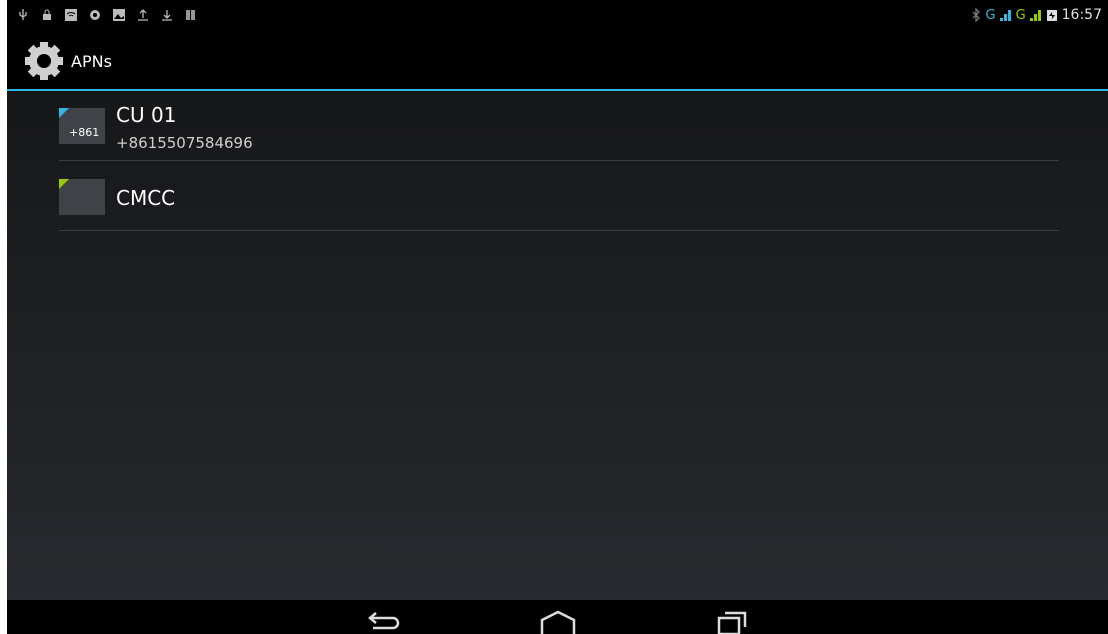 The width and height of the screenshot is (1108, 634). I want to click on system-status-icons: G G 16:57, so click(1037, 15).